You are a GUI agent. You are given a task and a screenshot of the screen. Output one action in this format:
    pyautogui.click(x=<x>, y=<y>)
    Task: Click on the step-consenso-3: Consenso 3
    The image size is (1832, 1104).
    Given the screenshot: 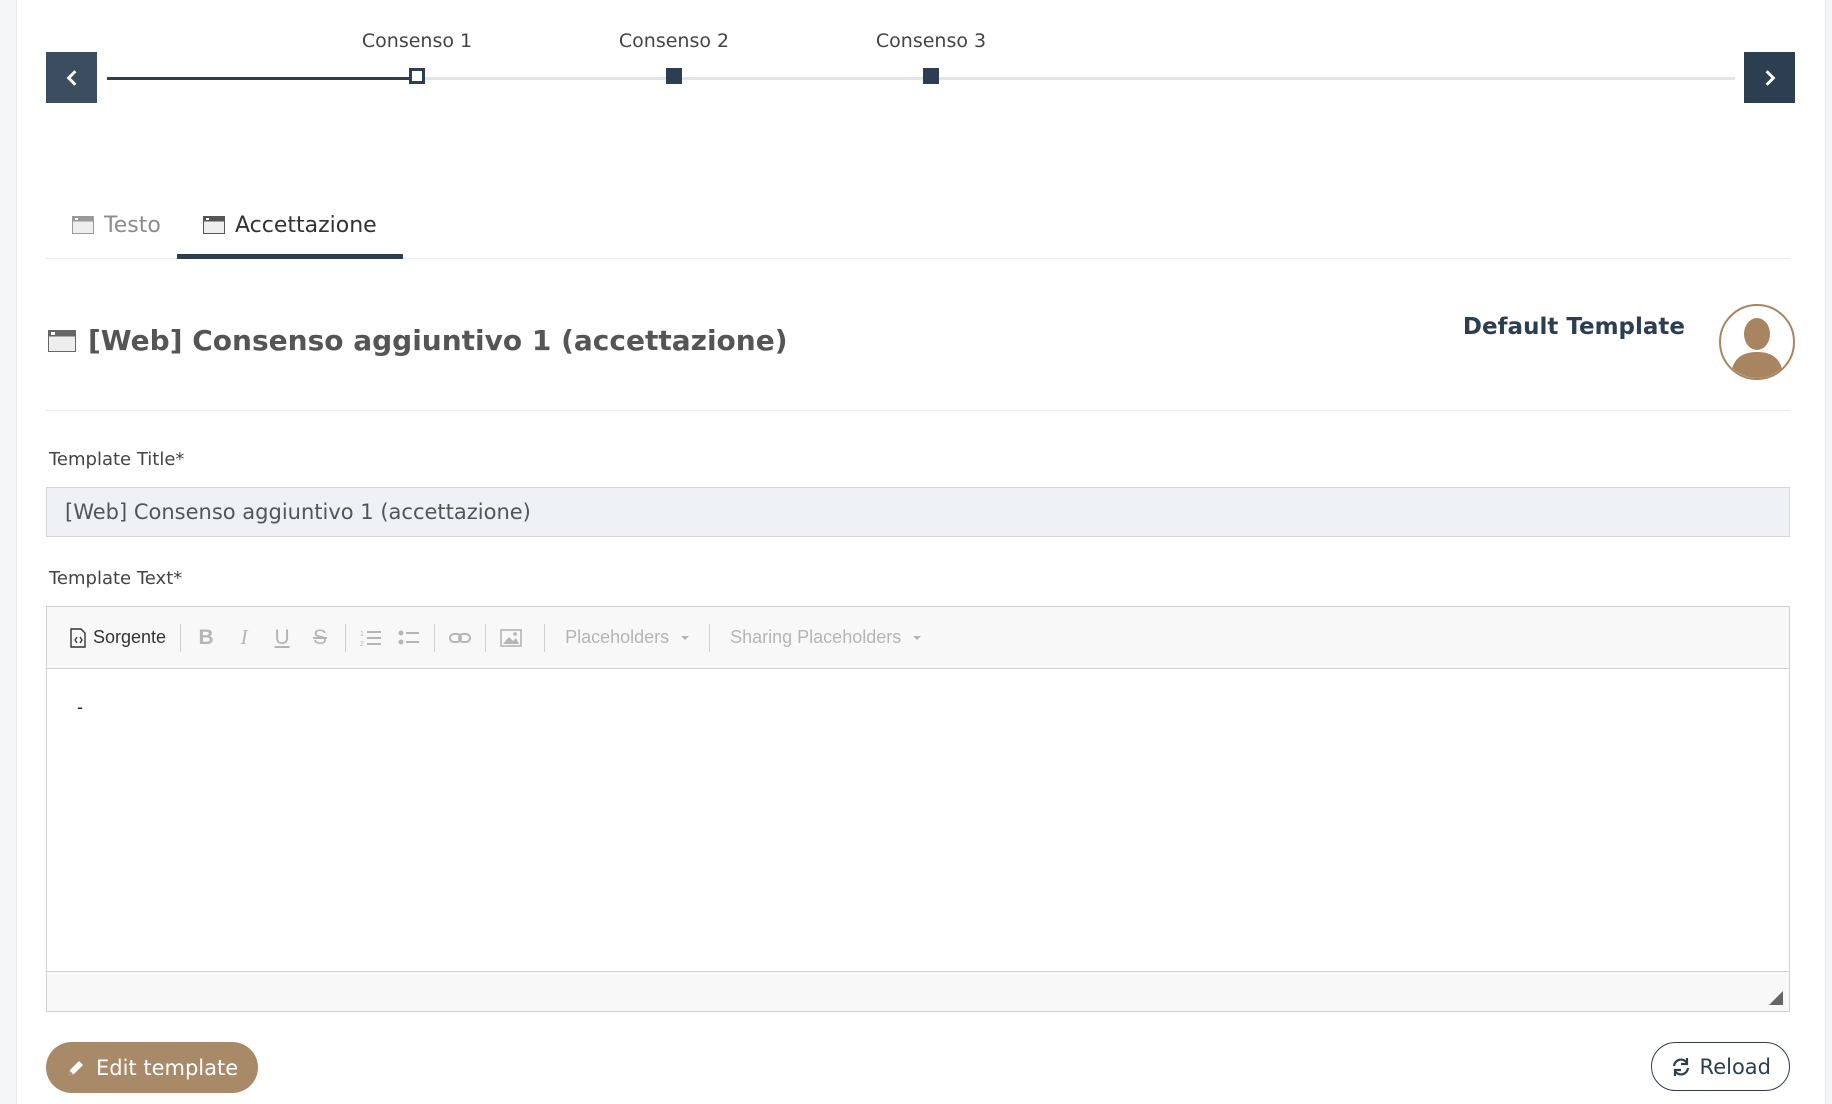 What is the action you would take?
    pyautogui.click(x=931, y=57)
    